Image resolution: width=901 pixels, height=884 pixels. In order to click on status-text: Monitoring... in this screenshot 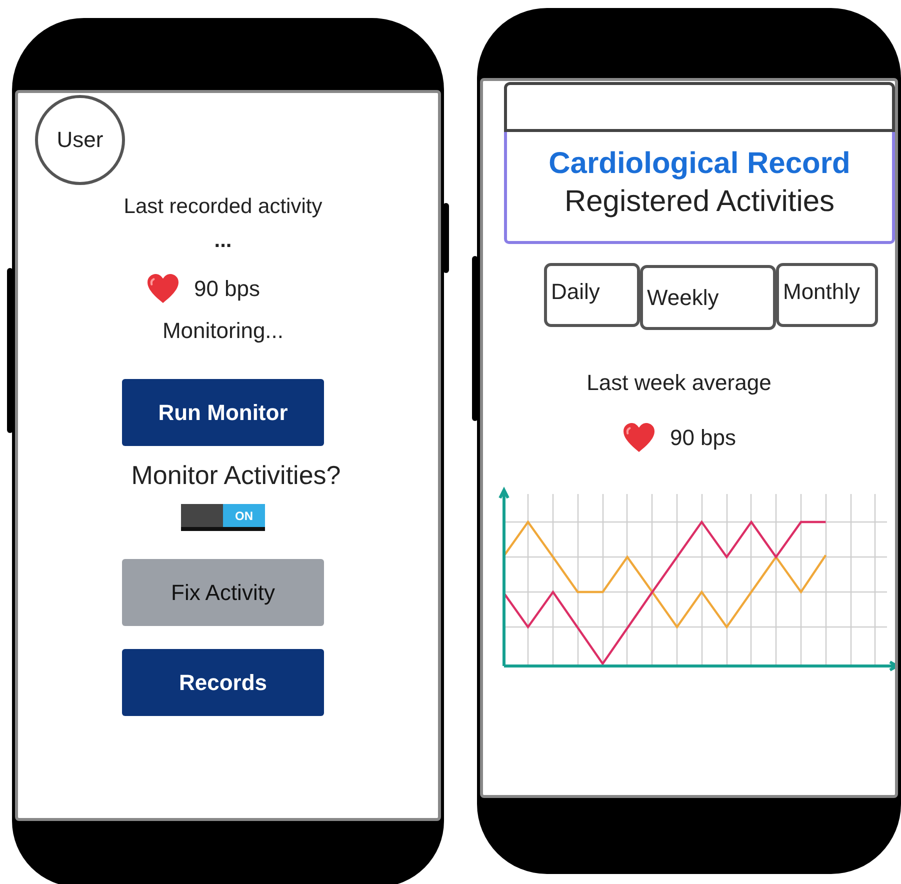, I will do `click(223, 331)`.